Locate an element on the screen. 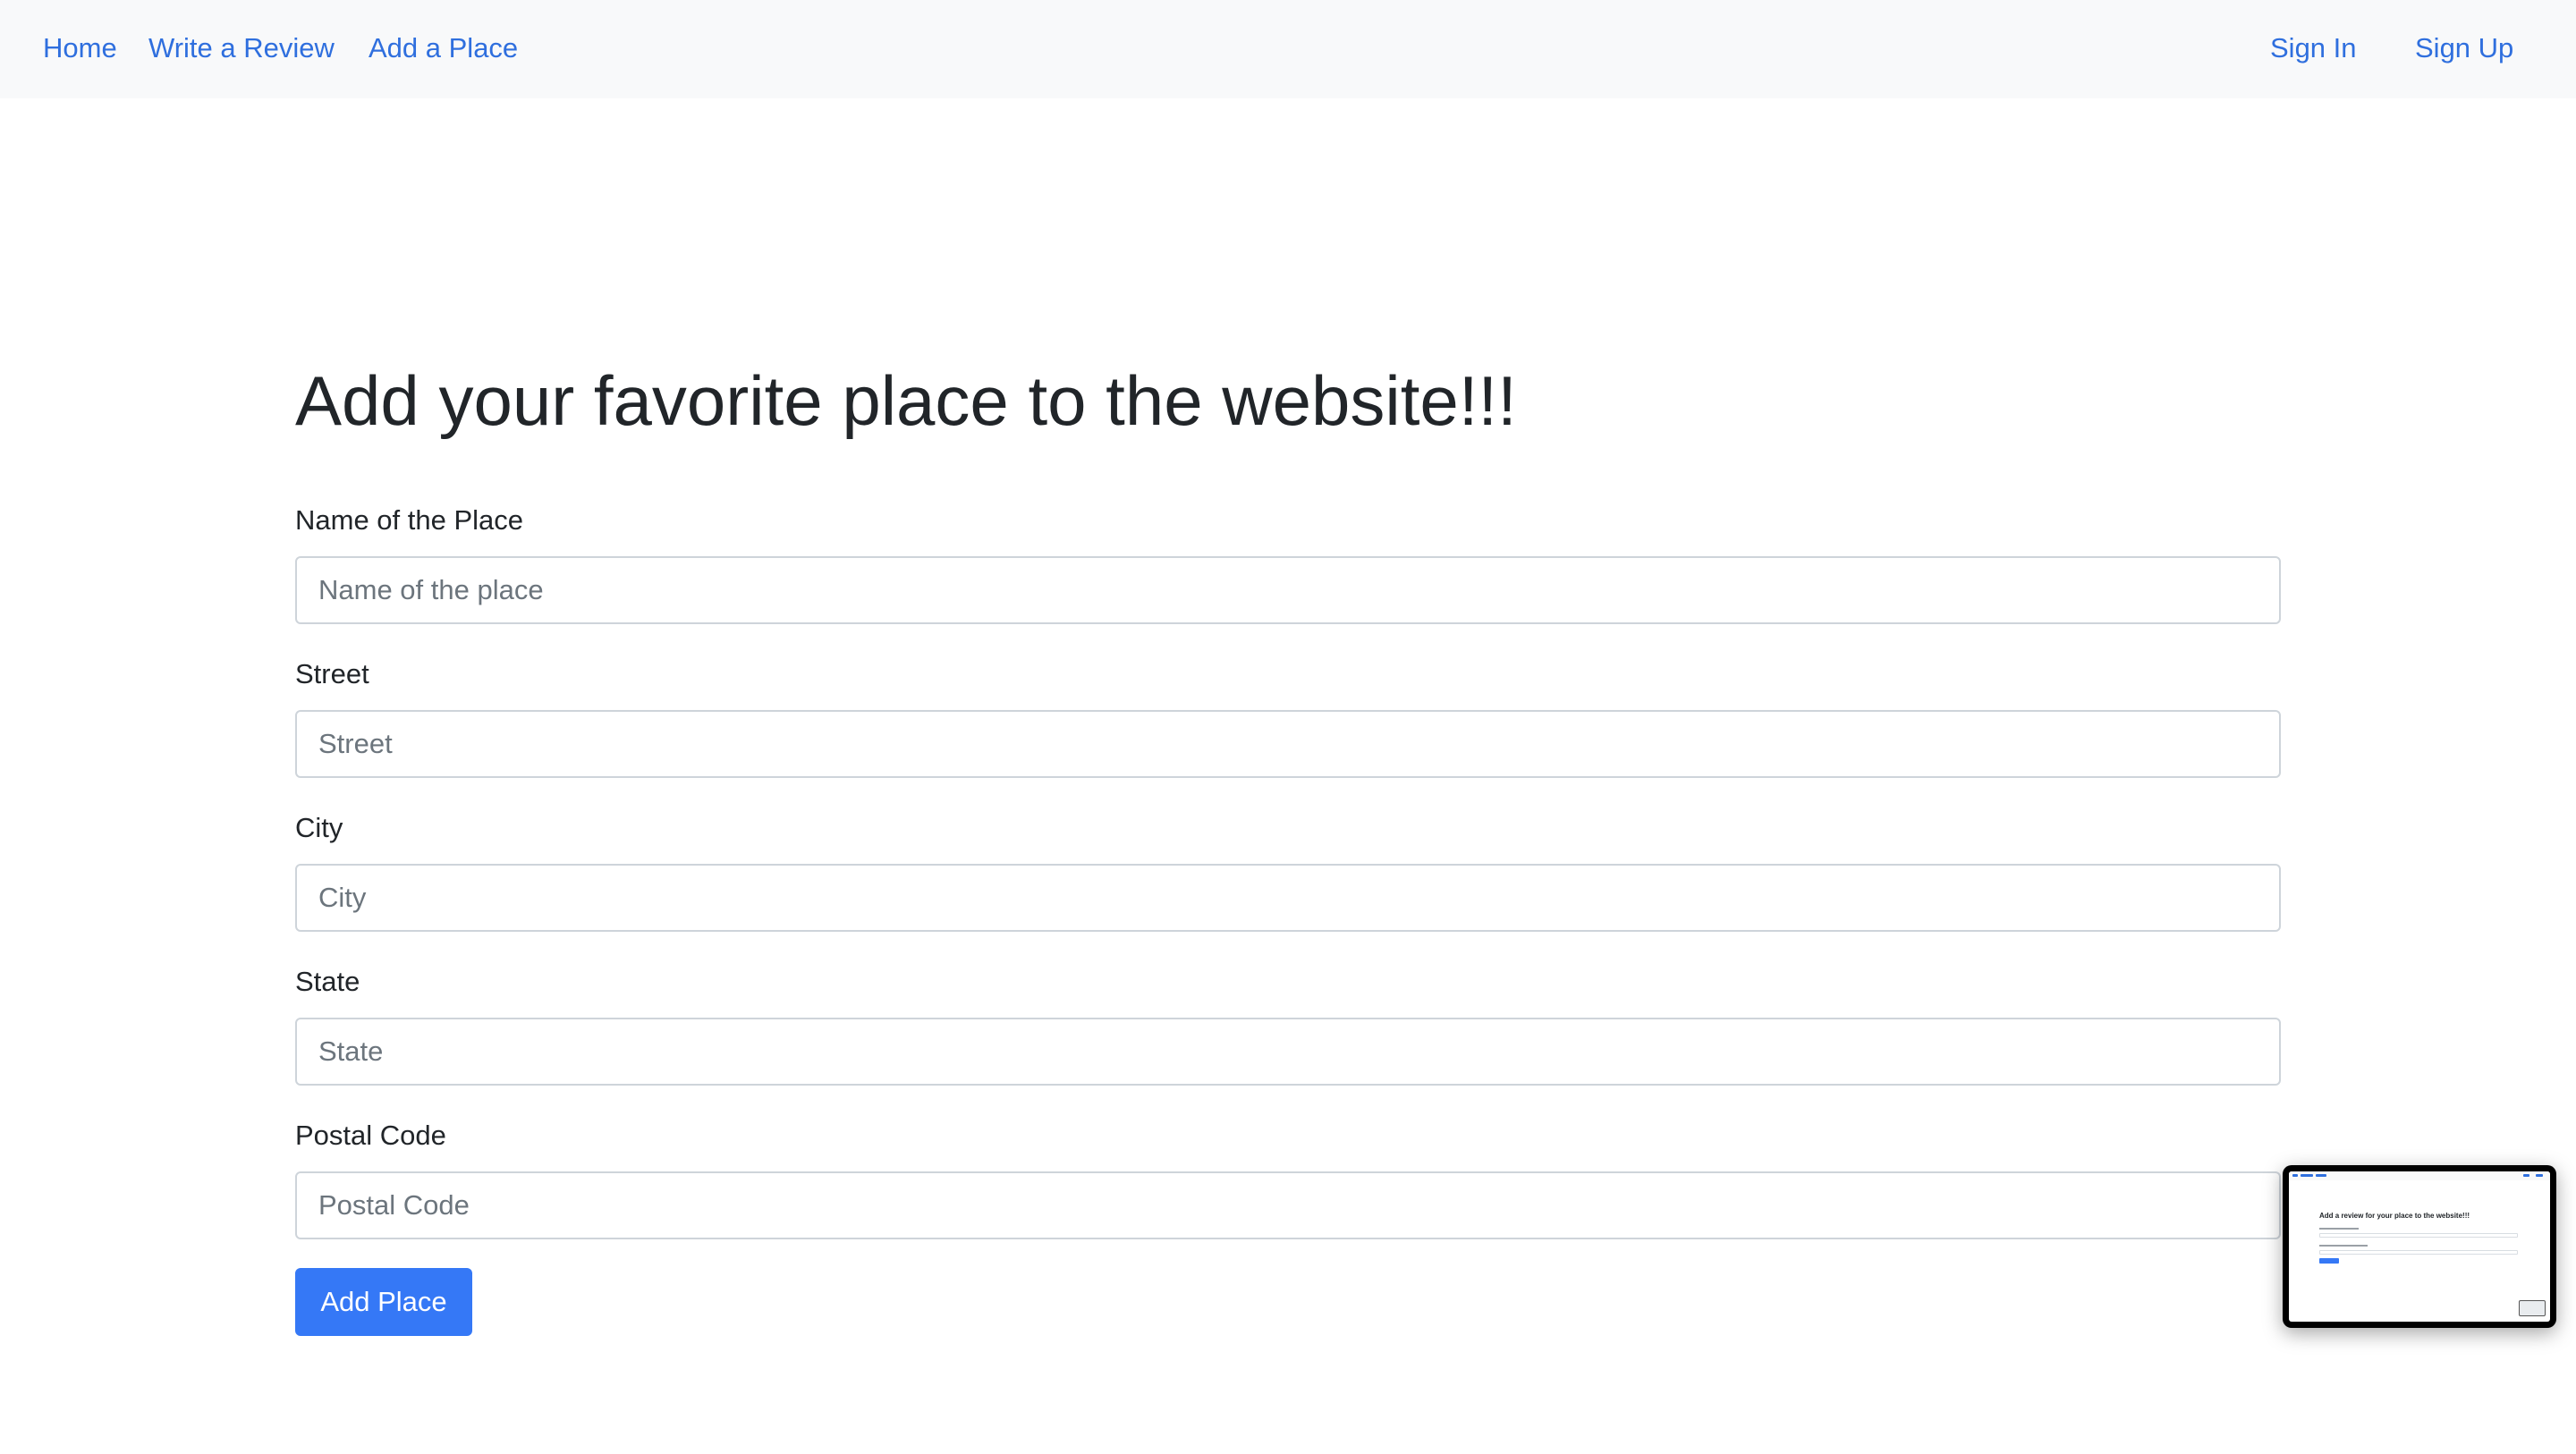 This screenshot has width=2576, height=1454. postal-code-input is located at coordinates (1288, 1205).